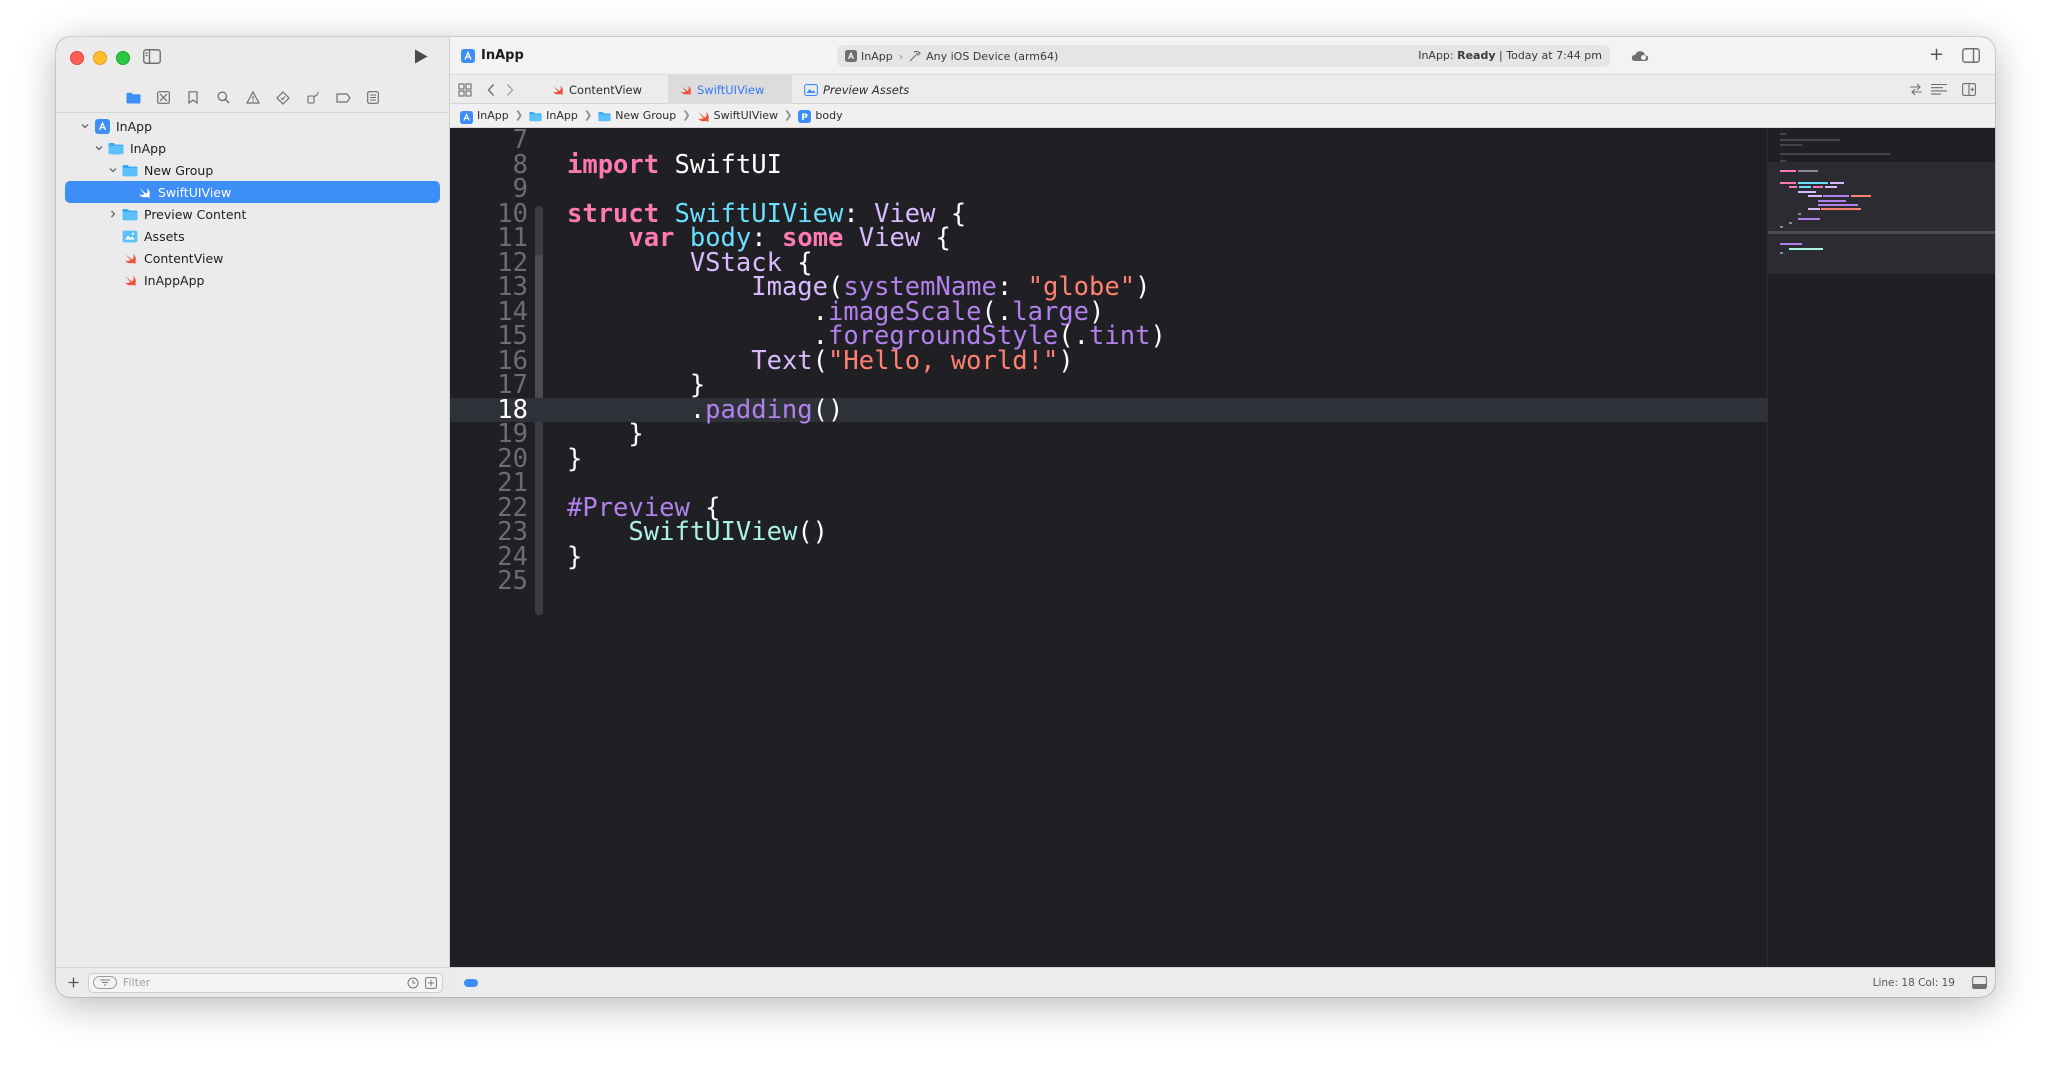  I want to click on breakpoint-icon, so click(343, 98).